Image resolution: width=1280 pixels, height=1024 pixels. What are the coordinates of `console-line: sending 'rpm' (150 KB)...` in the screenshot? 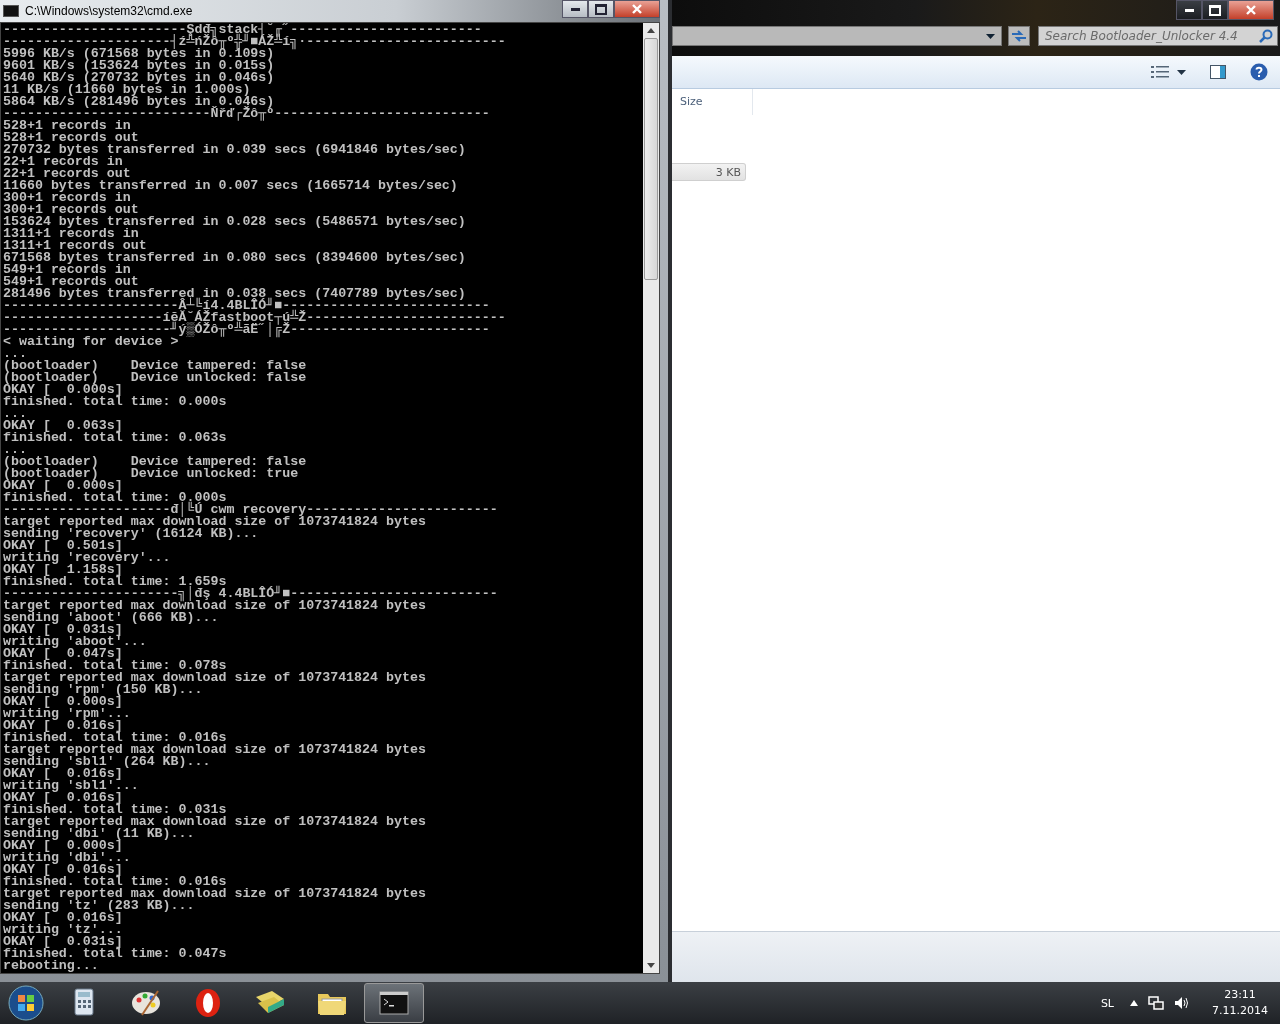 It's located at (103, 690).